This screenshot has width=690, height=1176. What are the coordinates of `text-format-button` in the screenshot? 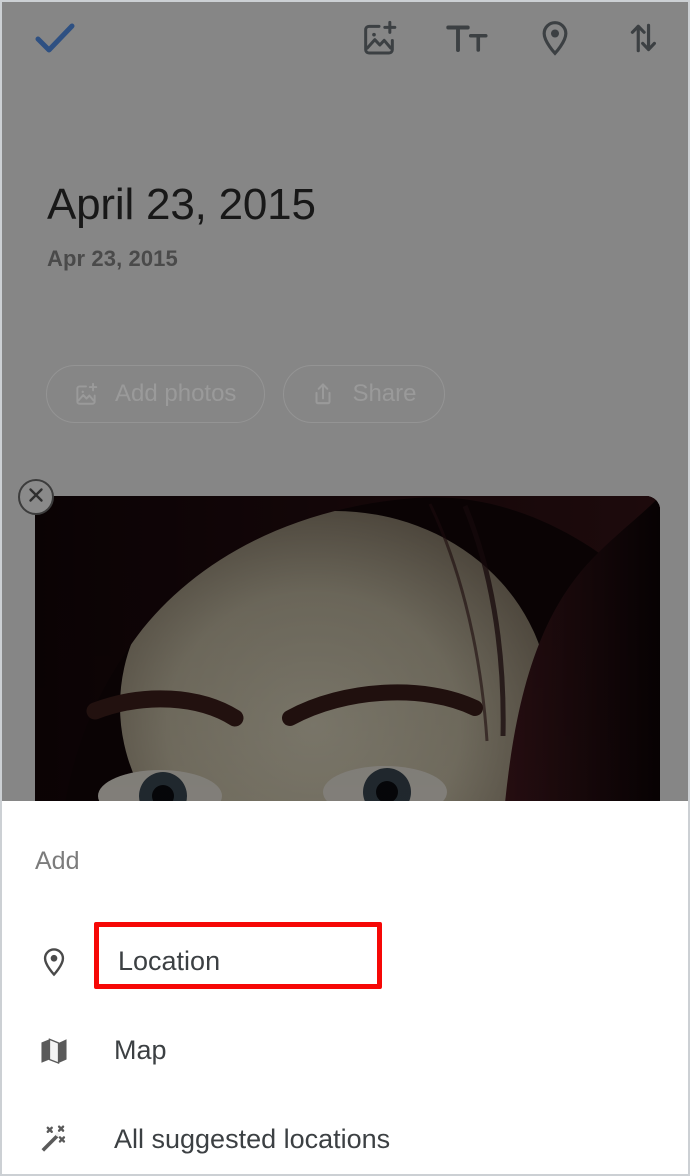 It's located at (467, 40).